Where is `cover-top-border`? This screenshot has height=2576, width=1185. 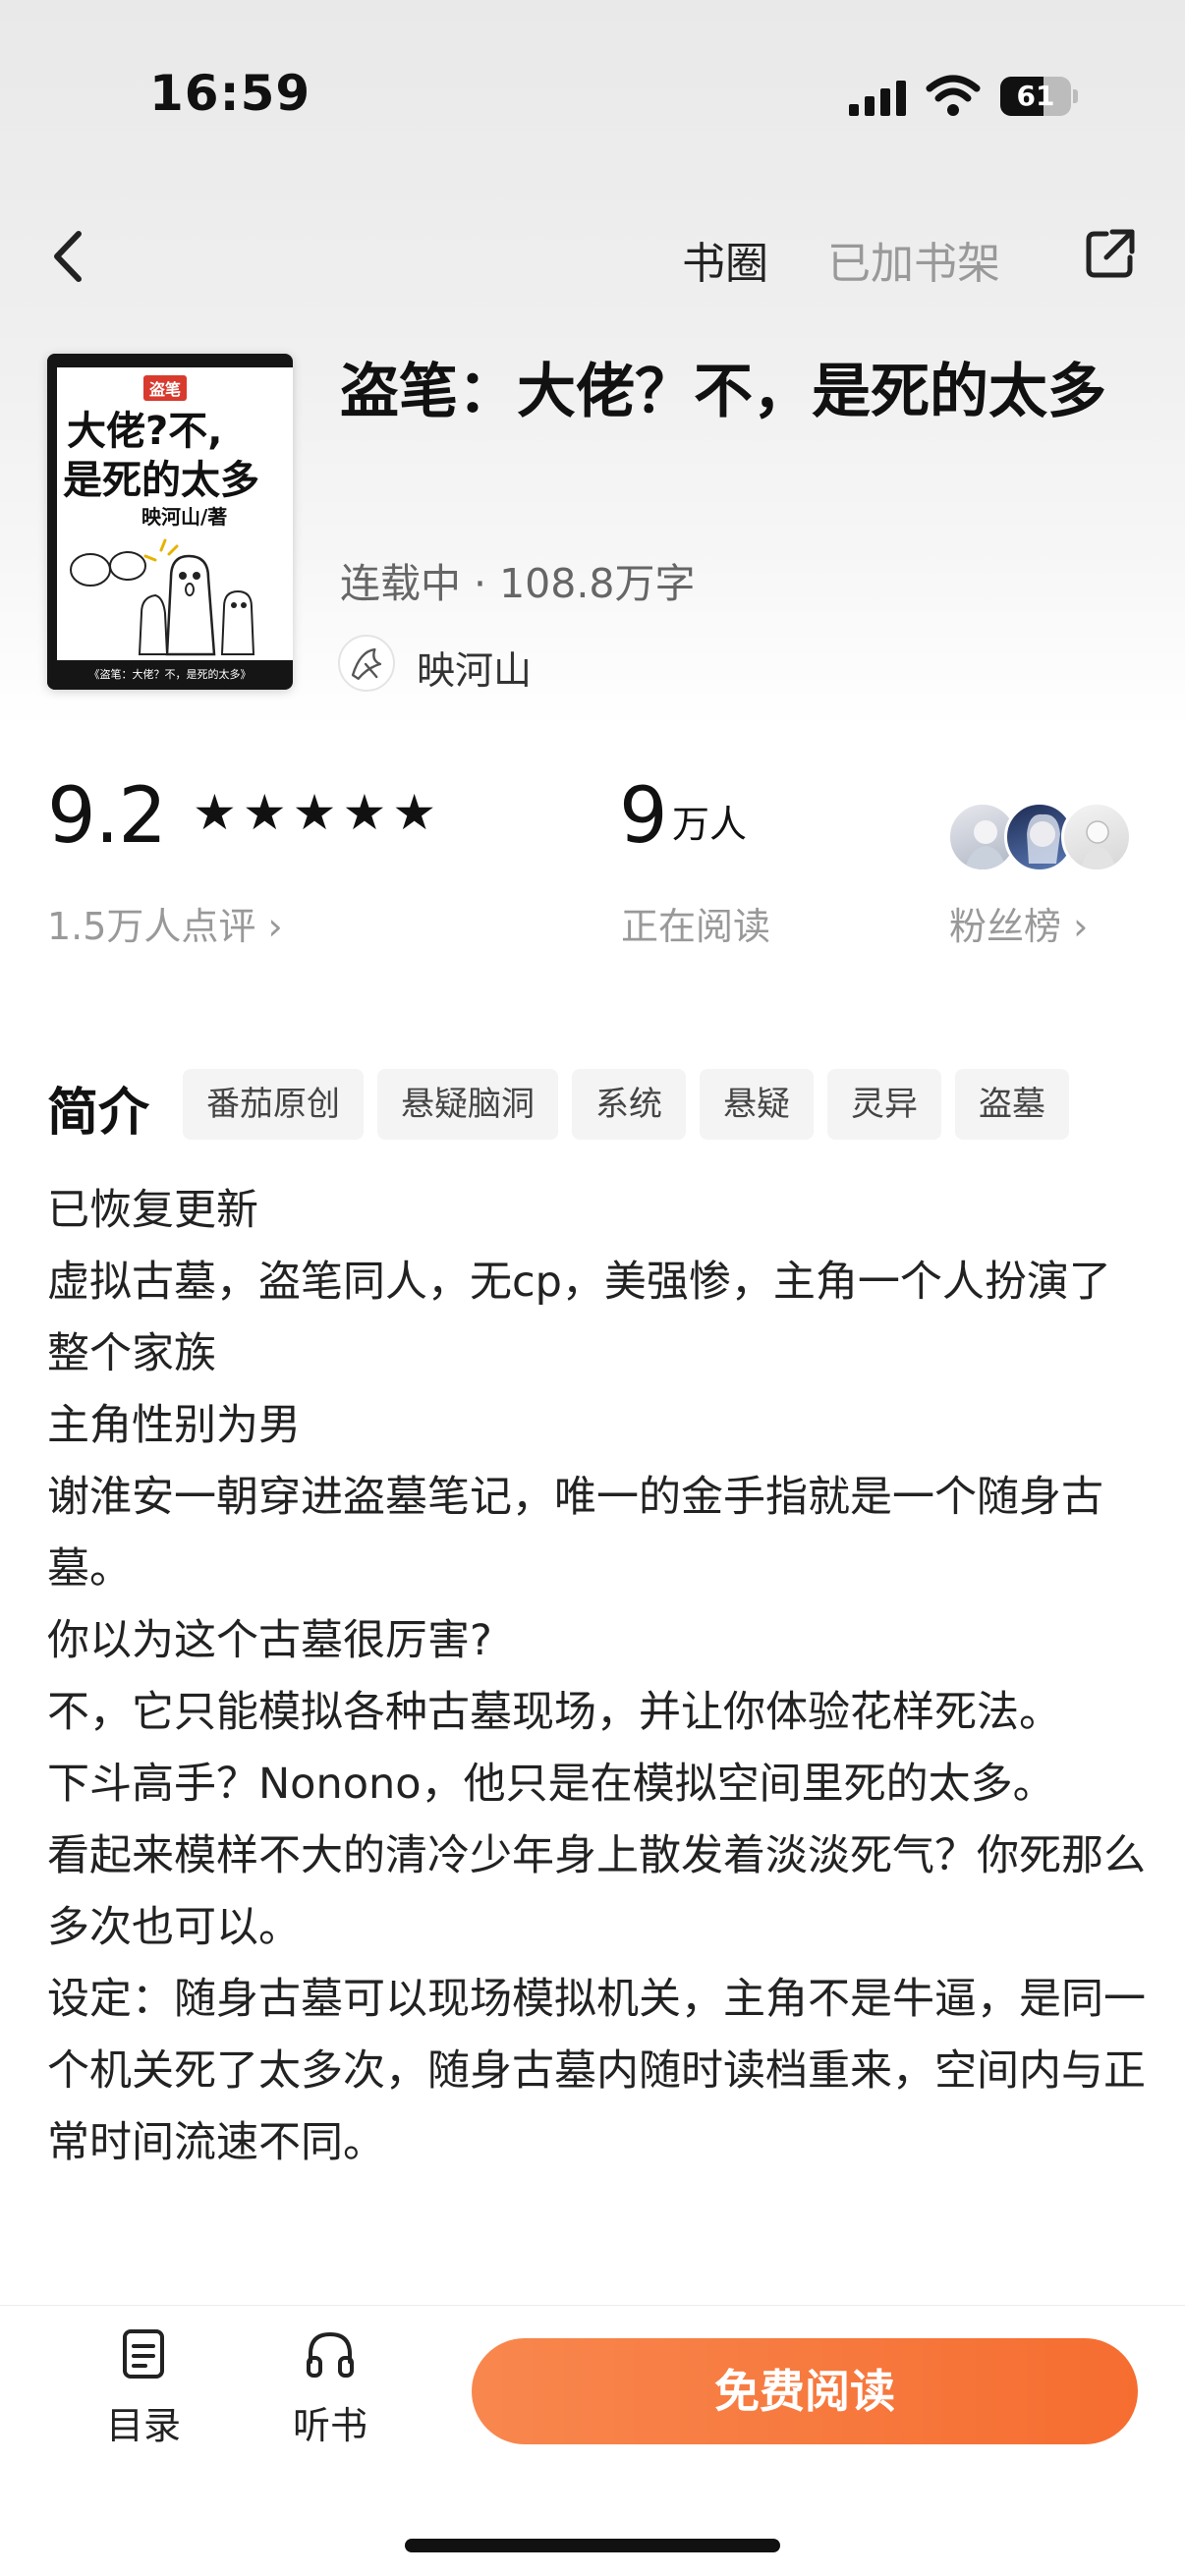
cover-top-border is located at coordinates (170, 360).